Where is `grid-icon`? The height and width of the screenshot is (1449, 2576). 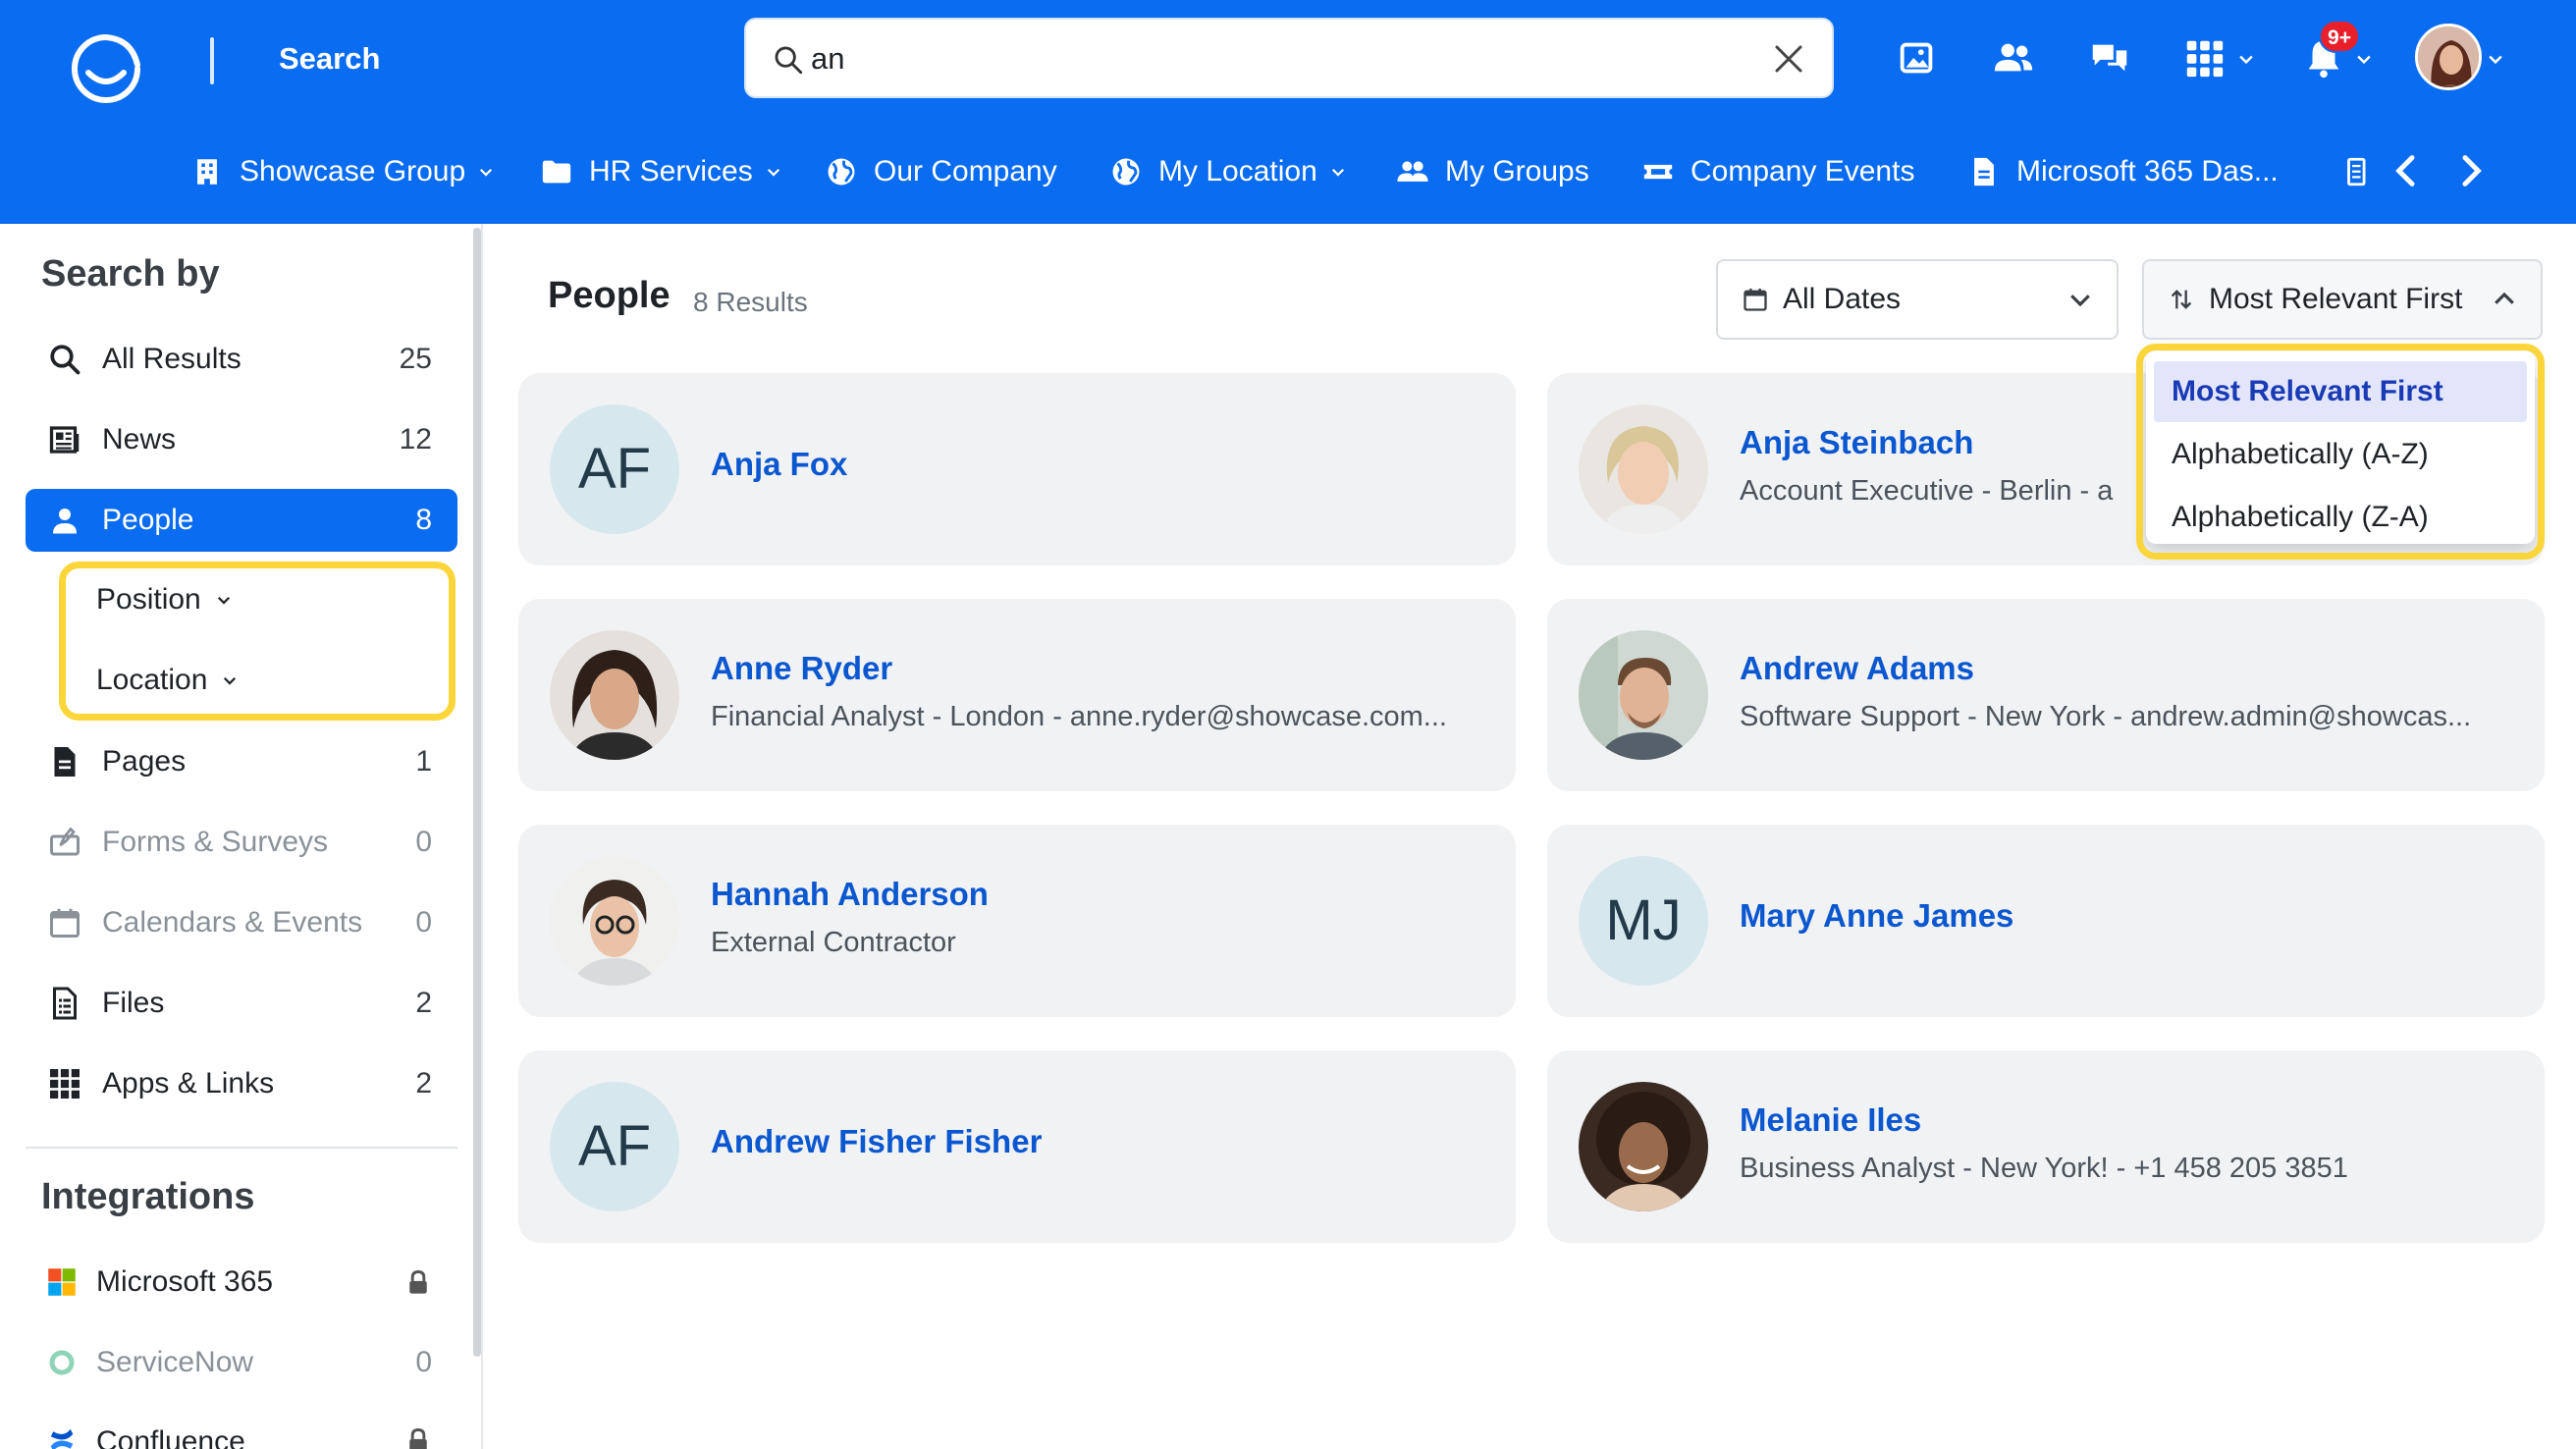 grid-icon is located at coordinates (65, 1084).